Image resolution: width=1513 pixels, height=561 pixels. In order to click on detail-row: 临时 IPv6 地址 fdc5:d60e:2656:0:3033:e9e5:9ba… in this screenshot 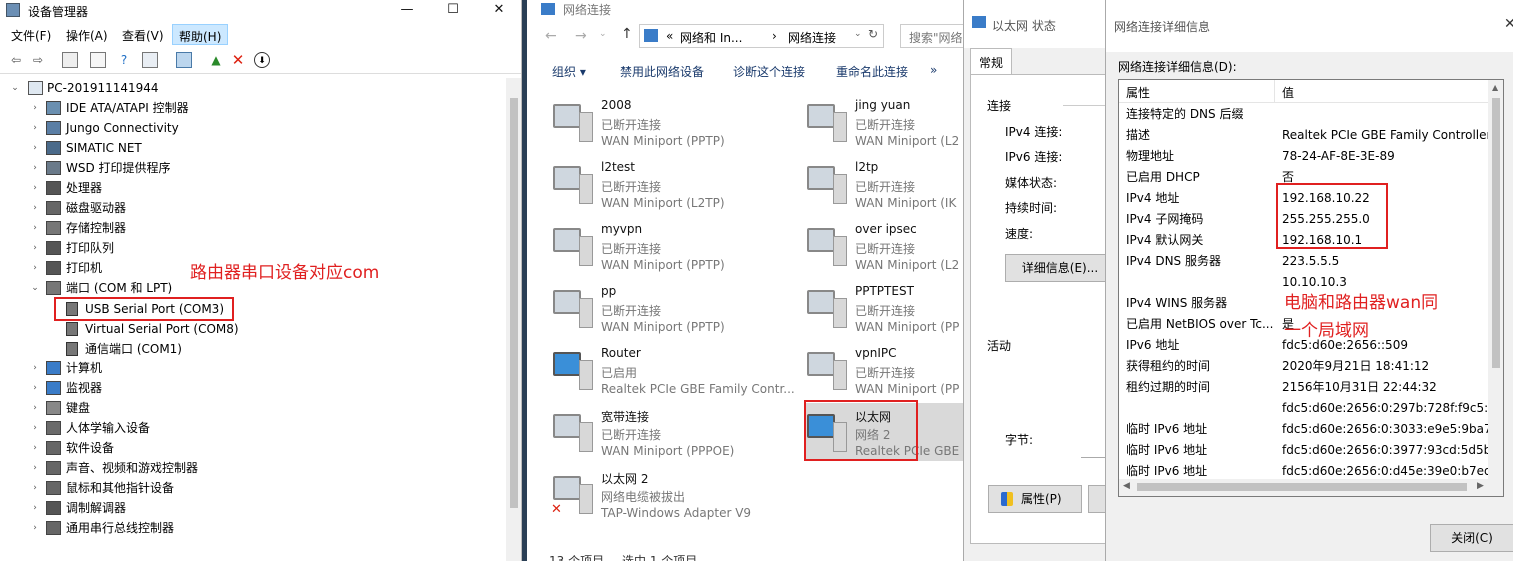, I will do `click(1311, 429)`.